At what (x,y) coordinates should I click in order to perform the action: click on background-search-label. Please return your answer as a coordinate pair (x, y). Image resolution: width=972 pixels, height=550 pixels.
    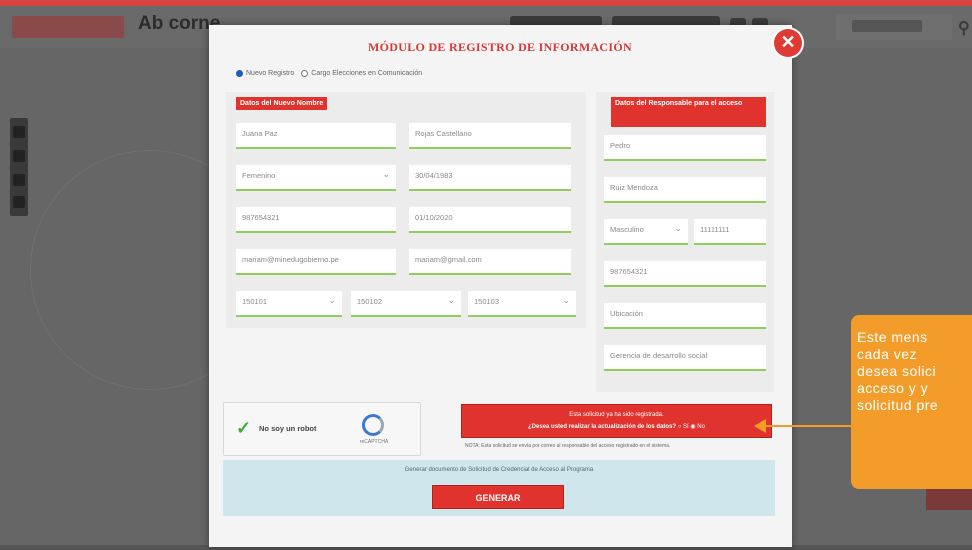
    Looking at the image, I should click on (887, 26).